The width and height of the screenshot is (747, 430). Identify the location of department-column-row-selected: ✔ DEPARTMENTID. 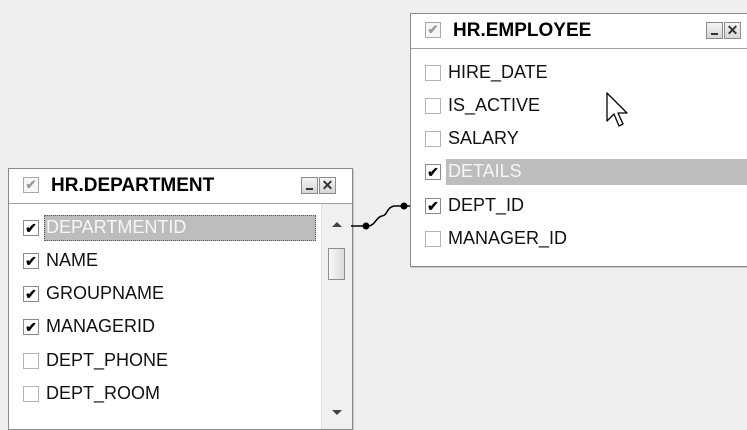
(165, 228).